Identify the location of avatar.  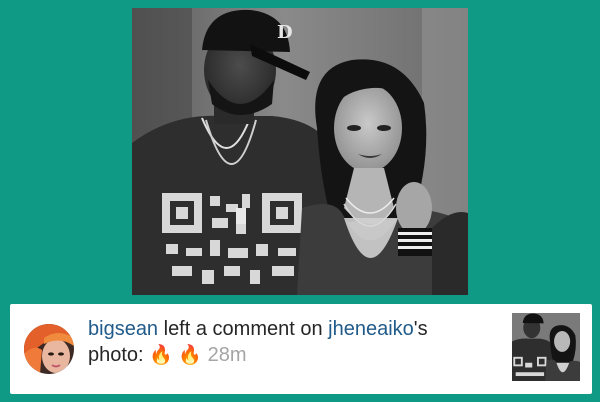
(49, 349).